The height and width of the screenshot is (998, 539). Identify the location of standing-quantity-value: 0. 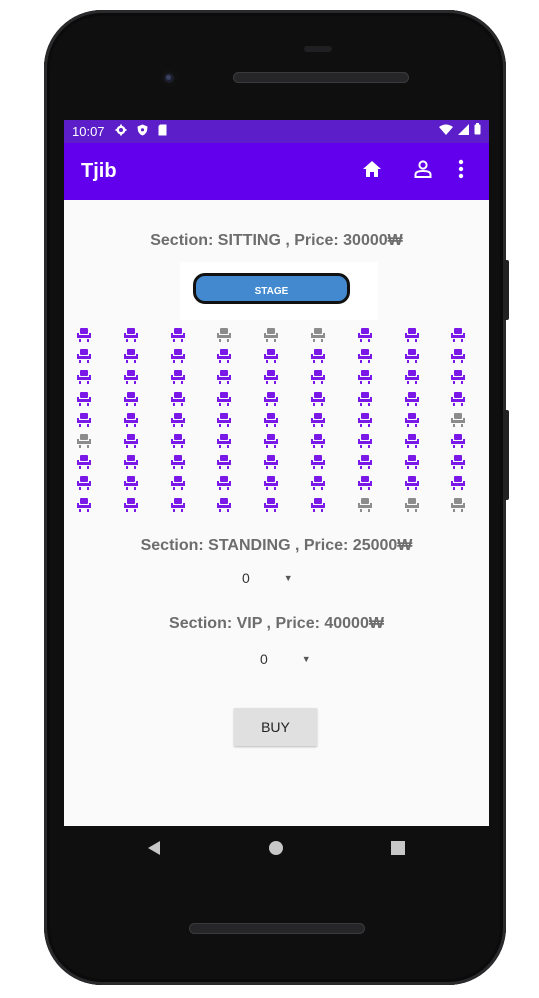
(246, 578).